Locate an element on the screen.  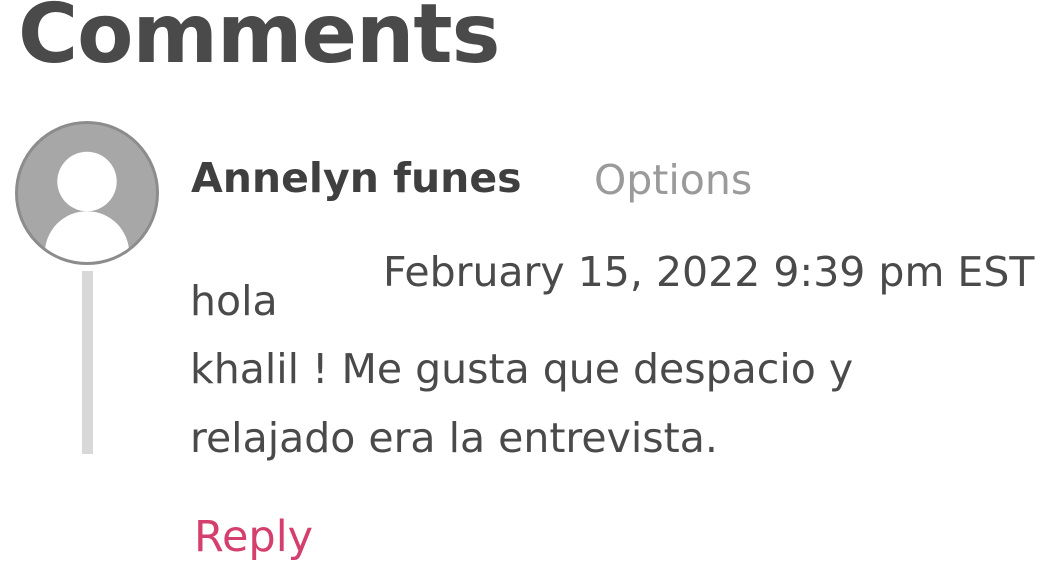
comment-timestamp: February 15, 2022 9:39 pm EST is located at coordinates (708, 272).